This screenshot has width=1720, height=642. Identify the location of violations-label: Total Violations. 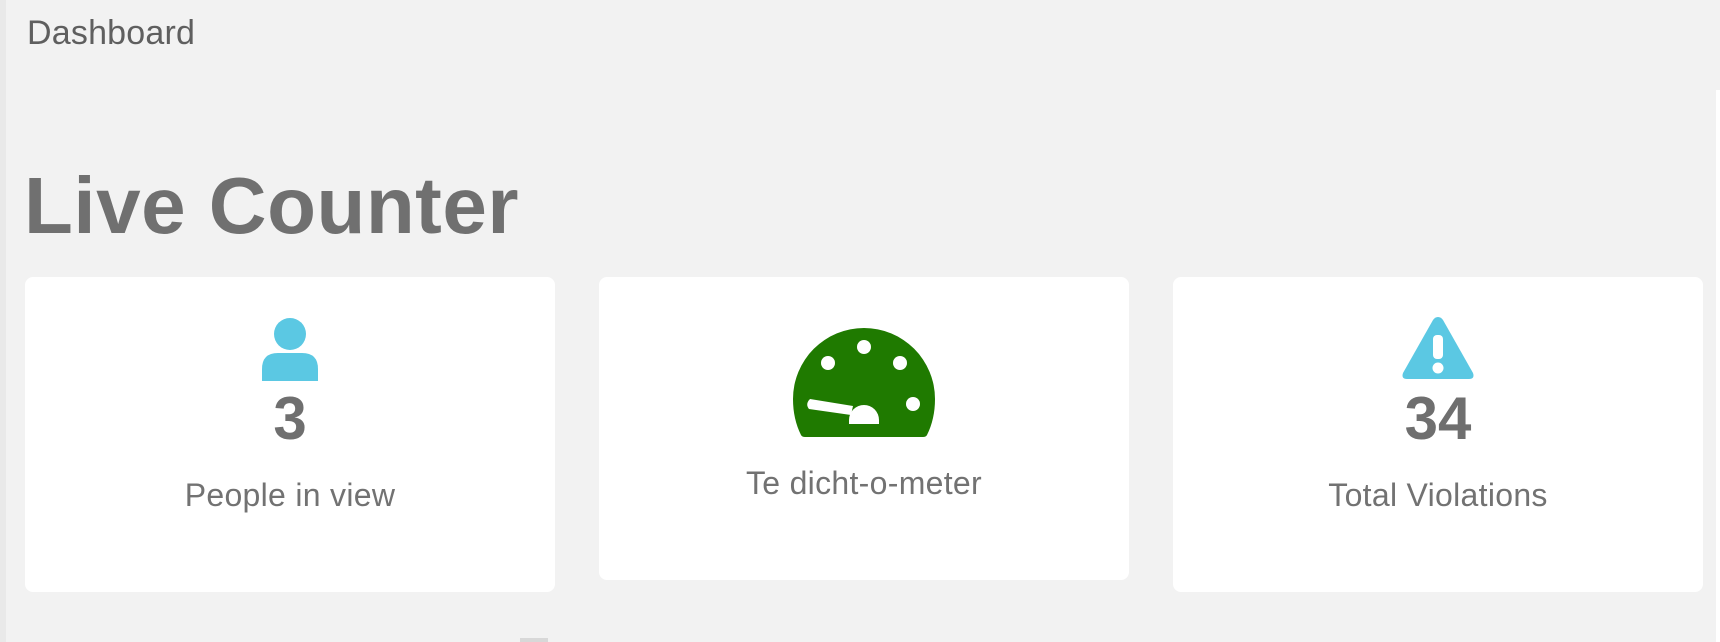
(1438, 495).